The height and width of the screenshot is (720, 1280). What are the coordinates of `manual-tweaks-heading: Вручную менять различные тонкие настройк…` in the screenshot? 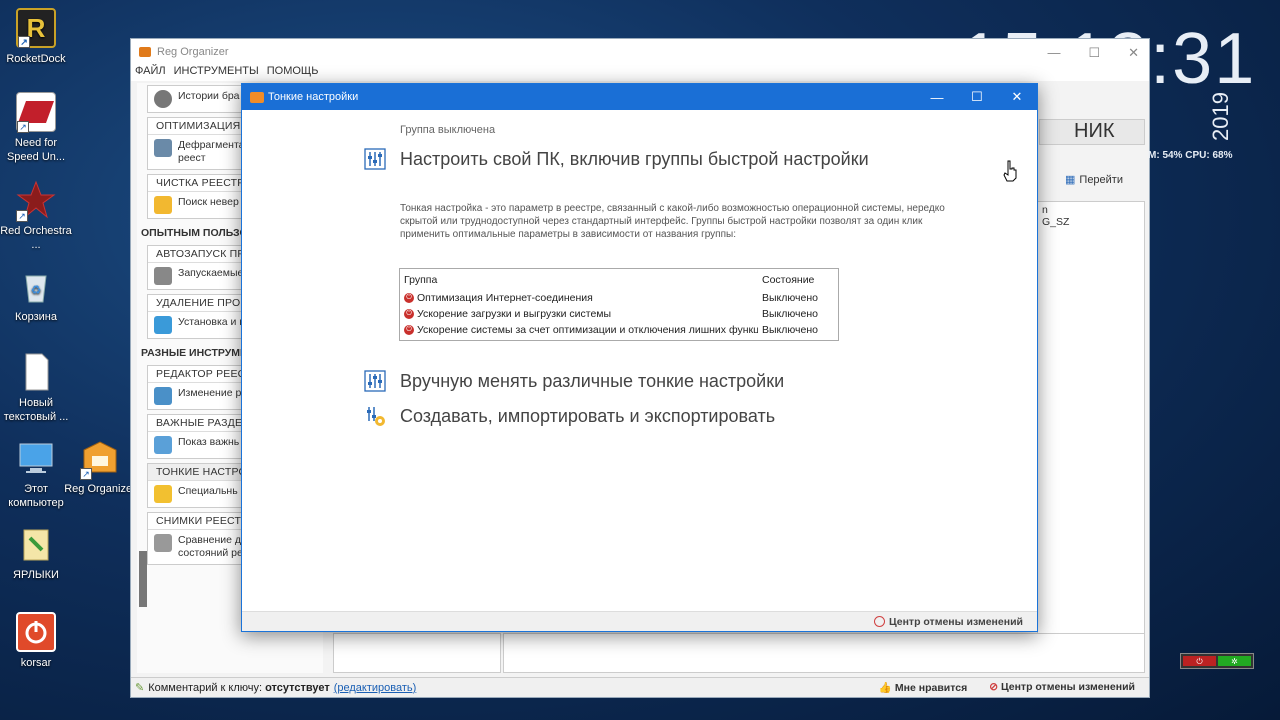 It's located at (574, 381).